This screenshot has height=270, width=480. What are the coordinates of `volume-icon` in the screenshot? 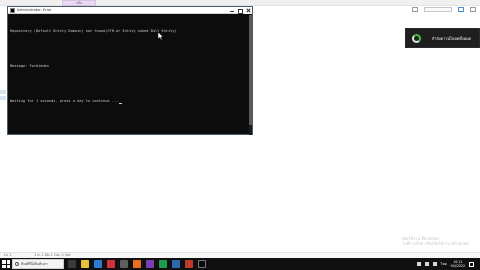 It's located at (434, 264).